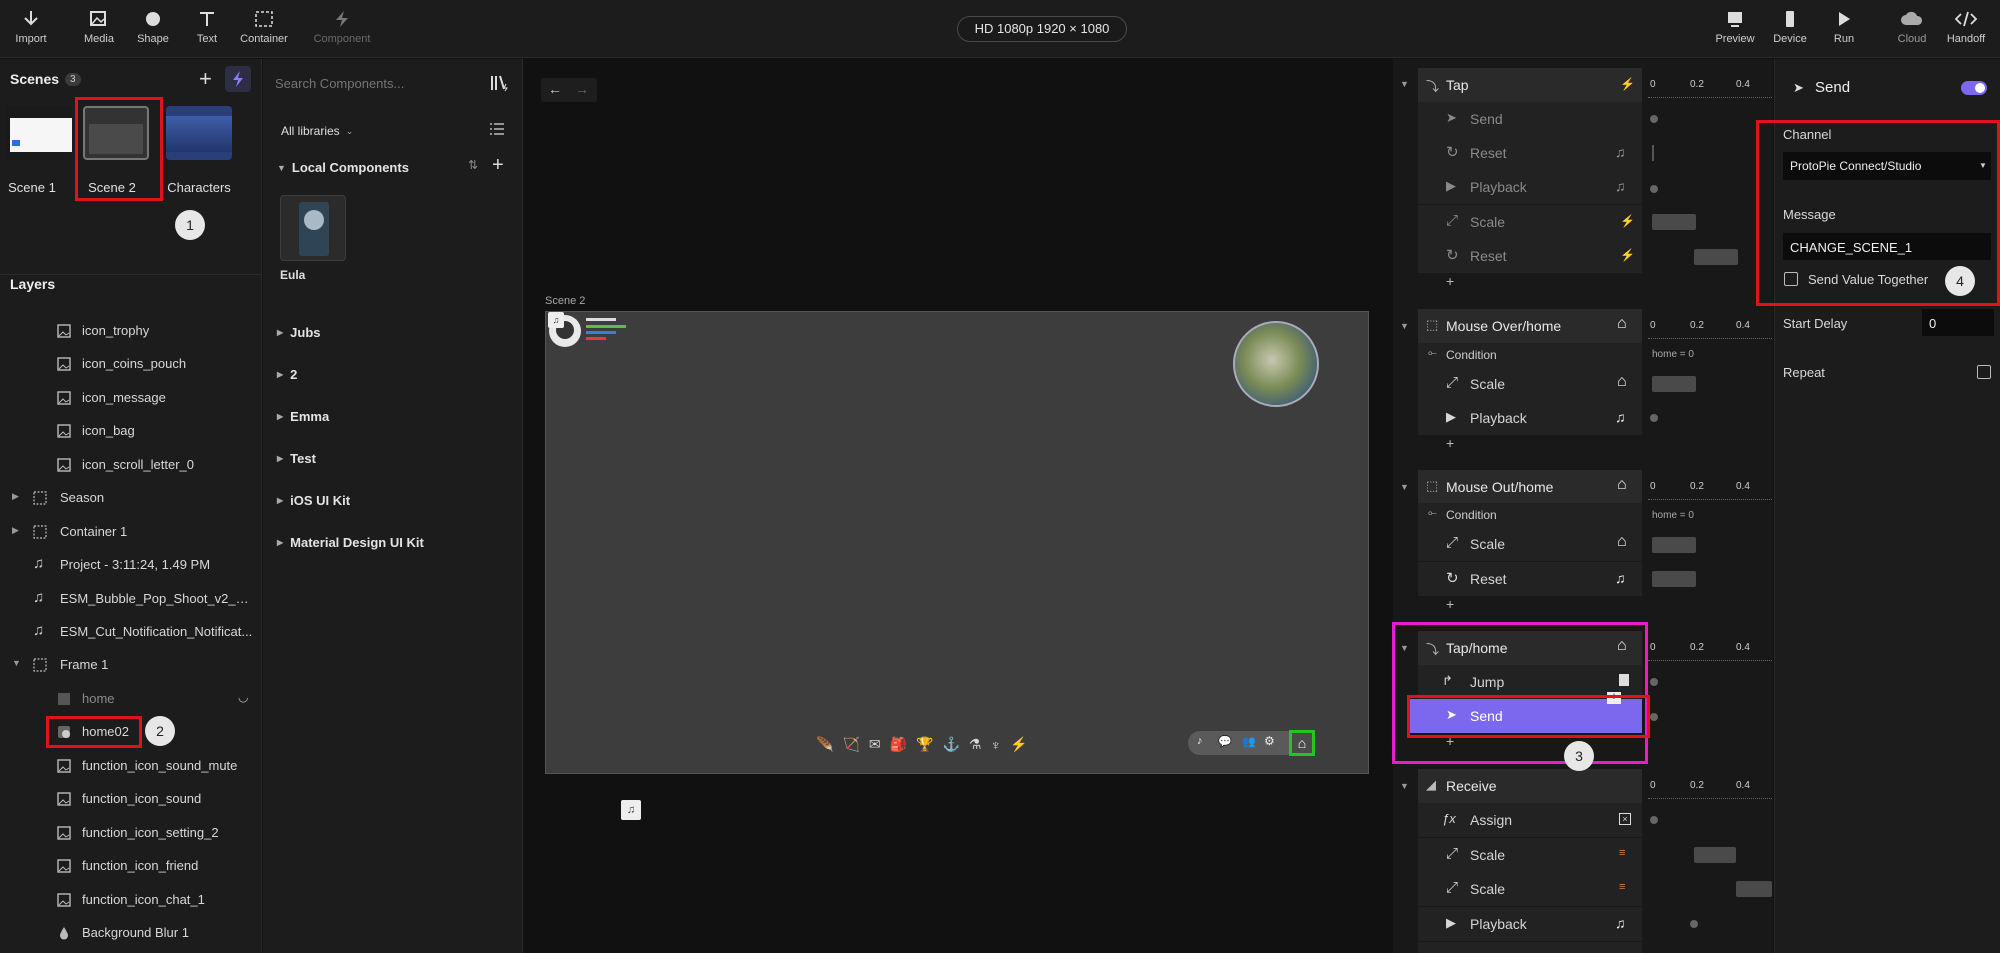 The image size is (2000, 953). Describe the element at coordinates (313, 228) in the screenshot. I see `eula-component-thumbnail` at that location.